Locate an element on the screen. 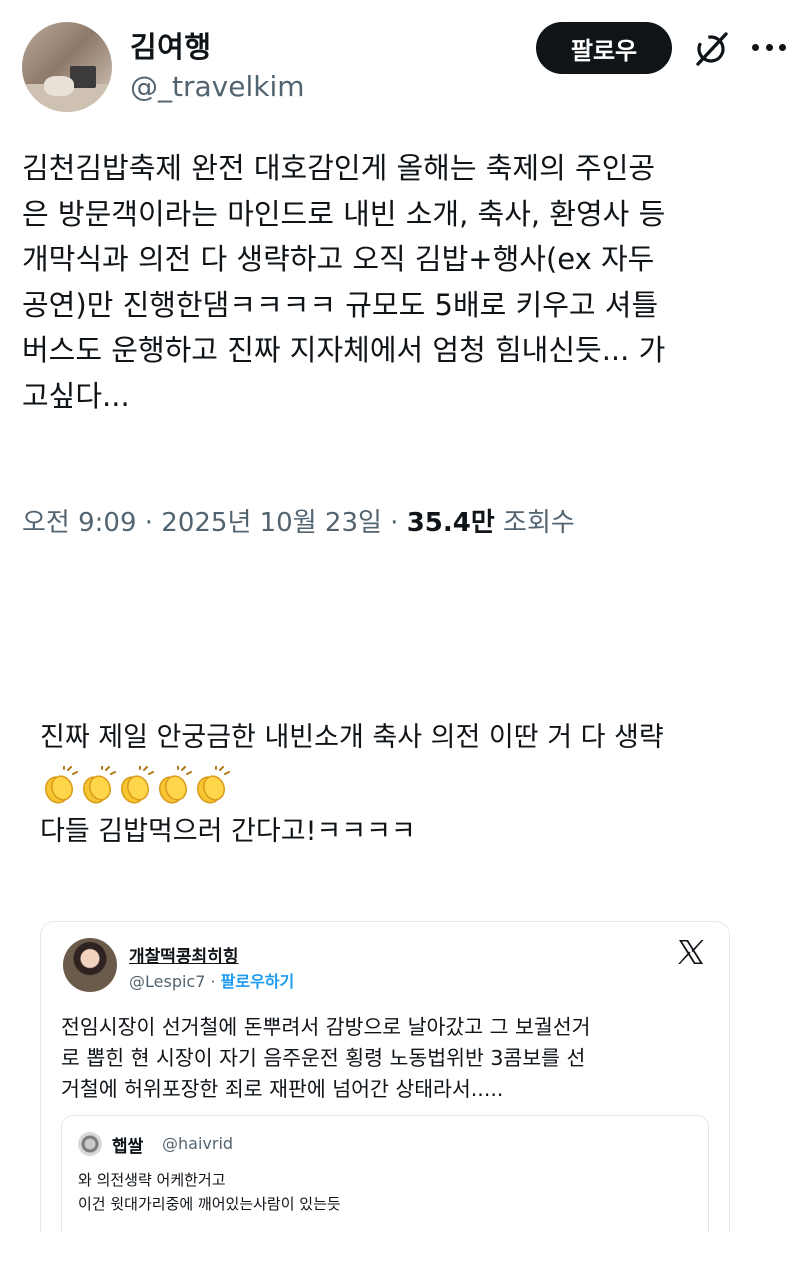 Image resolution: width=800 pixels, height=1277 pixels. comment-line: 진짜 제일 안궁금한 내빈소개 축사 의전 이딴 거 다 생략 is located at coordinates (352, 737).